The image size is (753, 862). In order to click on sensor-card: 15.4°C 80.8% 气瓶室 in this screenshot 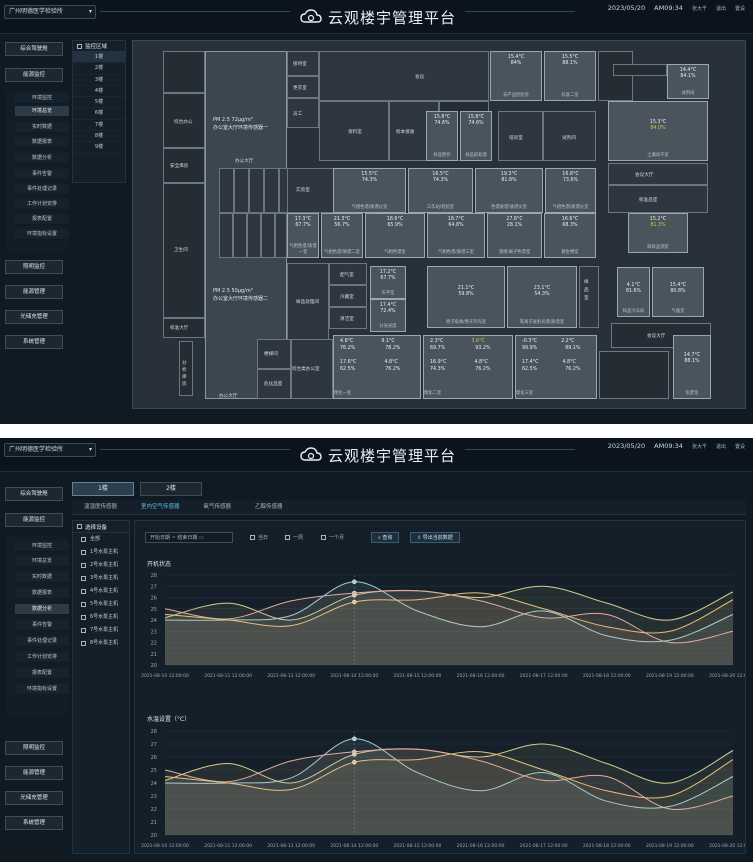, I will do `click(678, 292)`.